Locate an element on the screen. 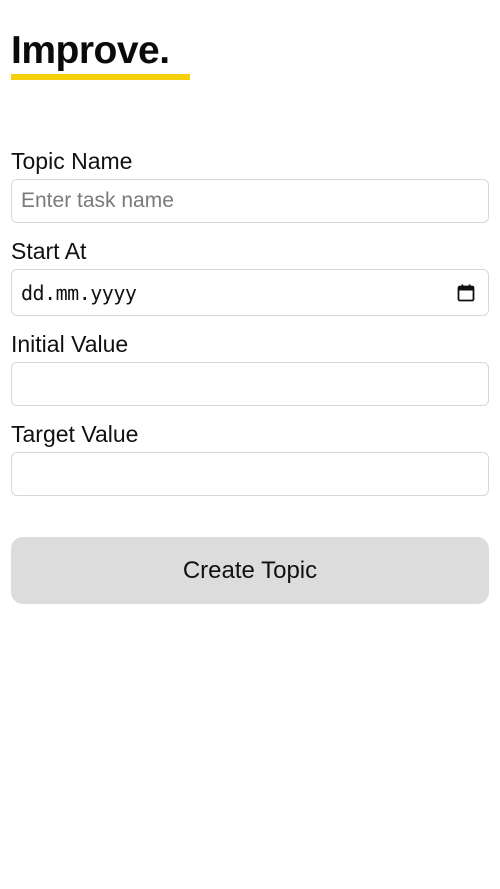  initial-value-group: Initial Value is located at coordinates (250, 367).